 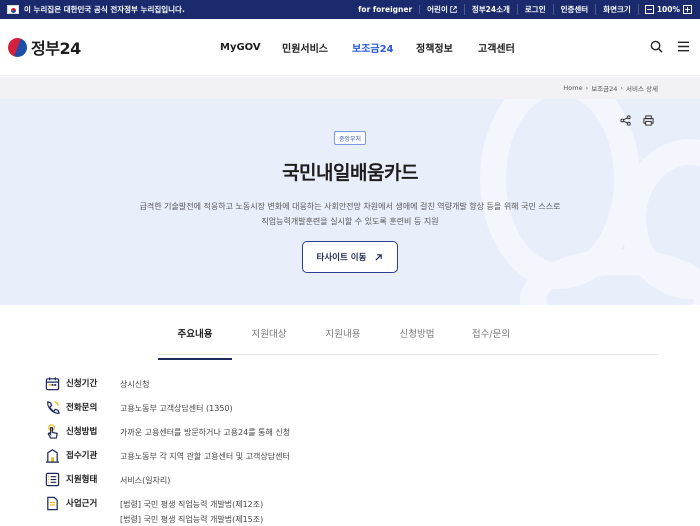 What do you see at coordinates (82, 456) in the screenshot?
I see `info-label: 접수기관` at bounding box center [82, 456].